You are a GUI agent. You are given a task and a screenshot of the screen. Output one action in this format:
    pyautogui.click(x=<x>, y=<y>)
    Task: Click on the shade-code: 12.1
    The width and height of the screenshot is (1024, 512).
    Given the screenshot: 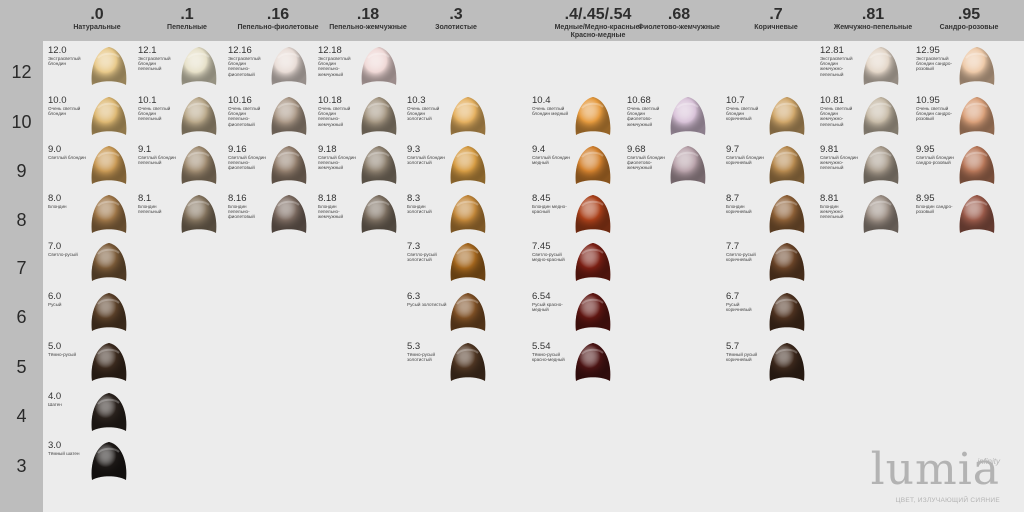 What is the action you would take?
    pyautogui.click(x=147, y=50)
    